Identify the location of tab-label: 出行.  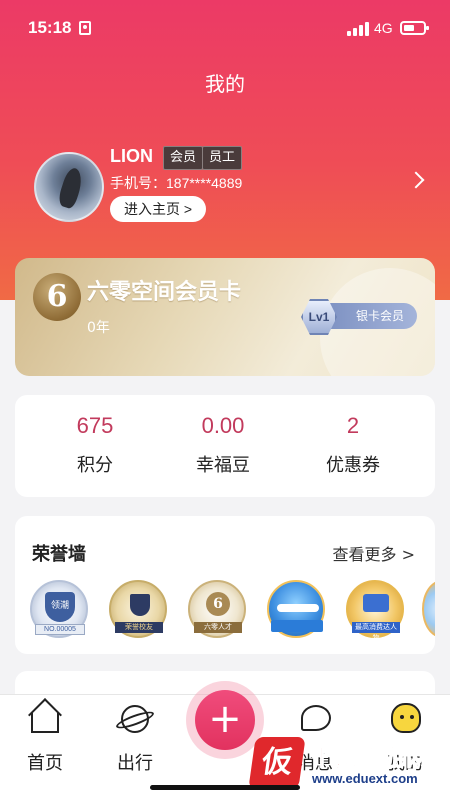
(135, 763).